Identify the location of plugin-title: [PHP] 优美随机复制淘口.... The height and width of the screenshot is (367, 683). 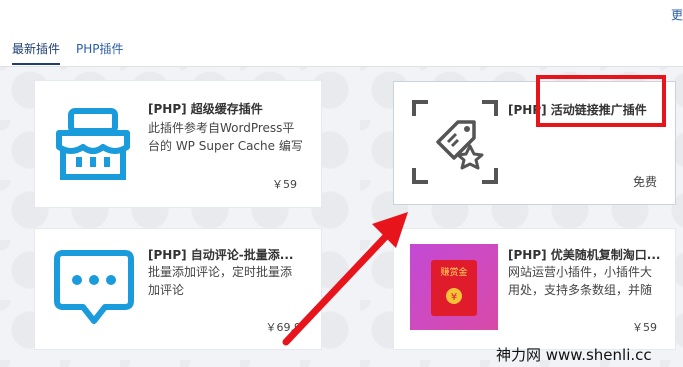
(588, 254).